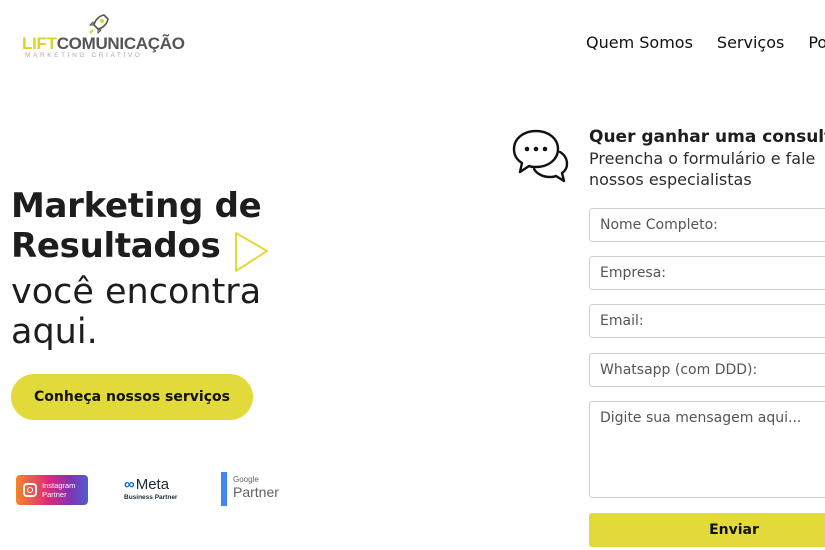 Image resolution: width=825 pixels, height=550 pixels. What do you see at coordinates (707, 321) in the screenshot?
I see `email-field` at bounding box center [707, 321].